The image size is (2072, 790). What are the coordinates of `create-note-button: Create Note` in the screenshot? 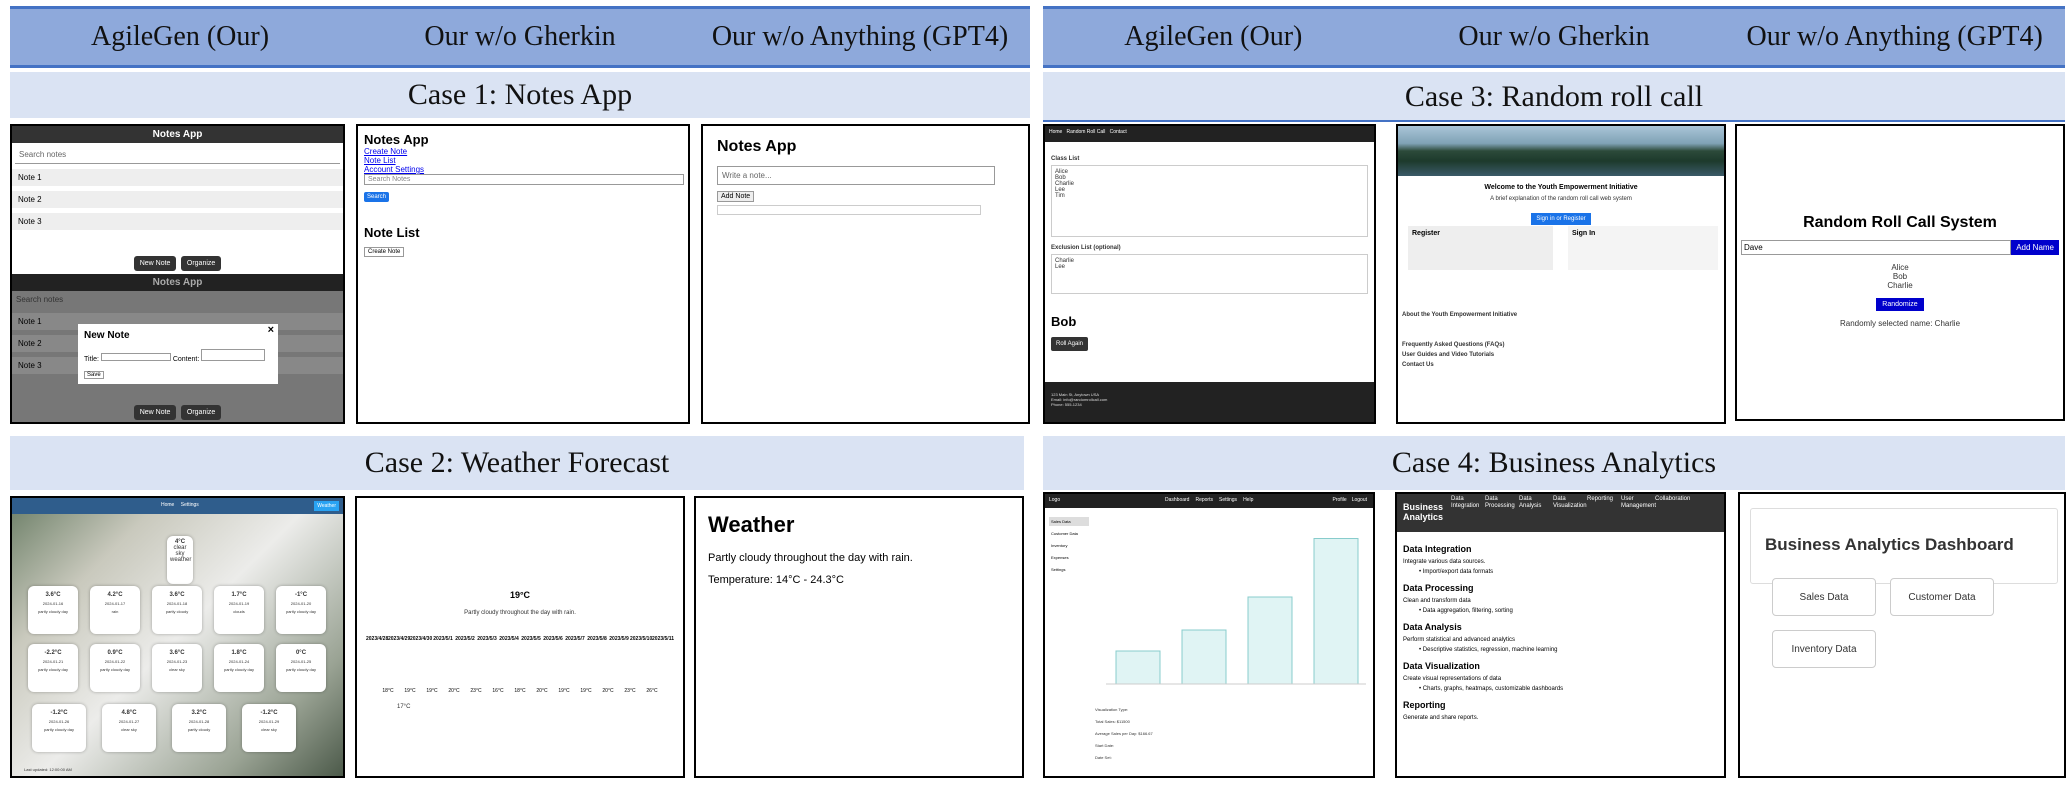 It's located at (384, 252).